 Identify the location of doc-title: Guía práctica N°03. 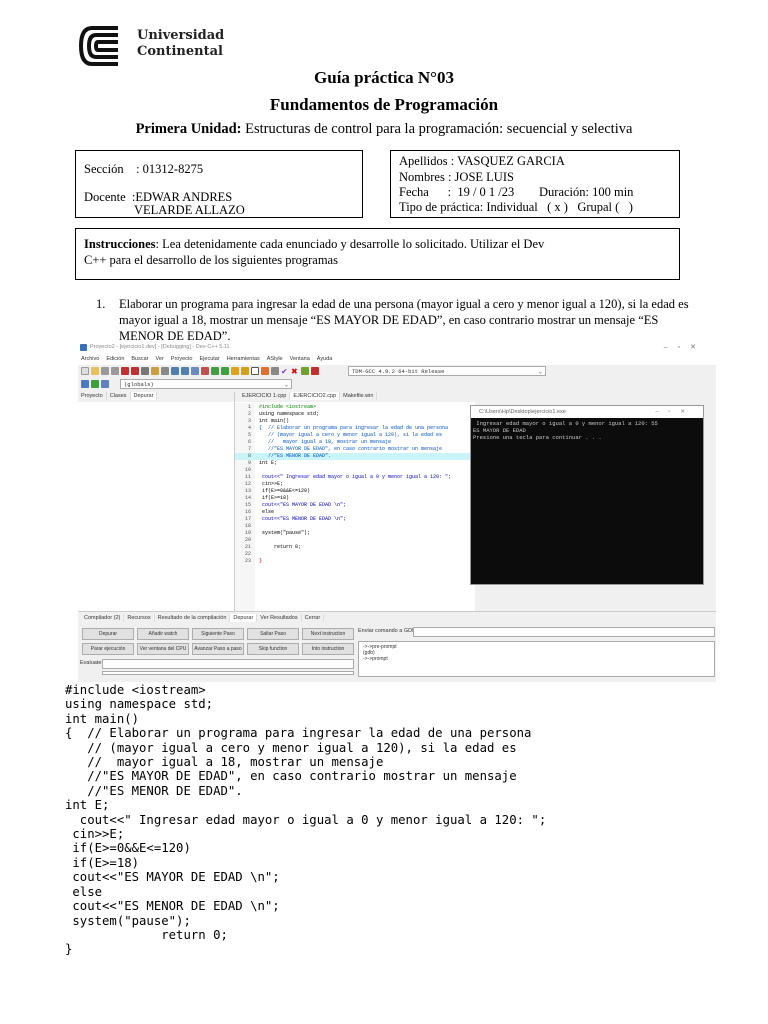
(384, 77).